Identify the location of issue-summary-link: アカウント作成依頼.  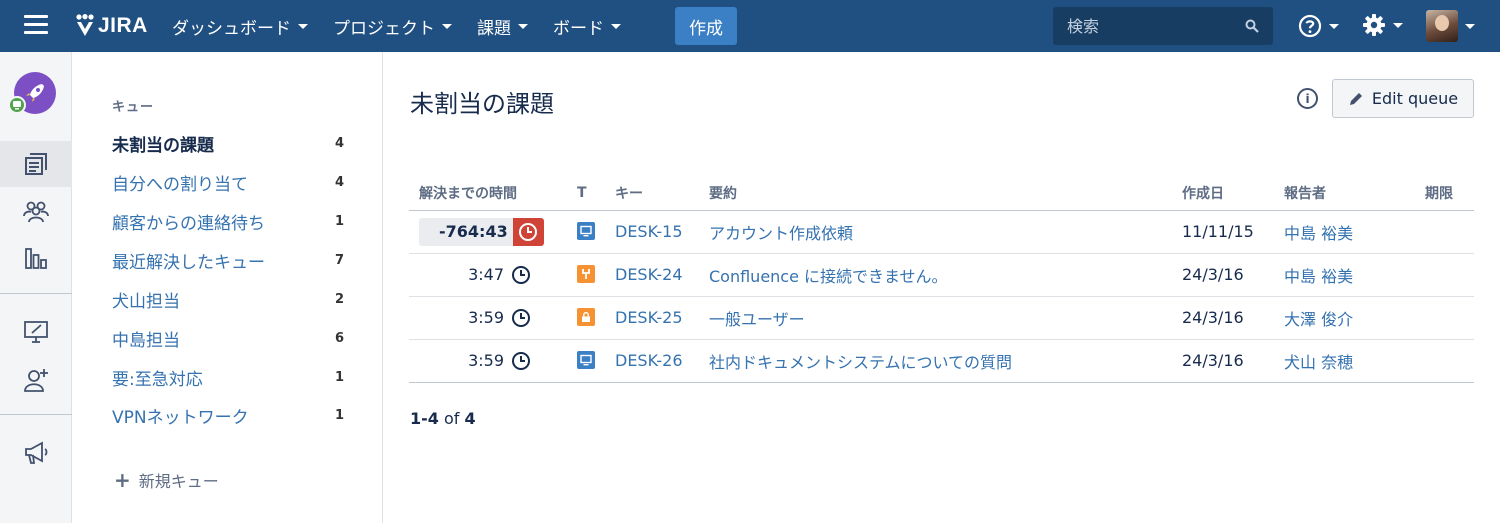
(781, 233).